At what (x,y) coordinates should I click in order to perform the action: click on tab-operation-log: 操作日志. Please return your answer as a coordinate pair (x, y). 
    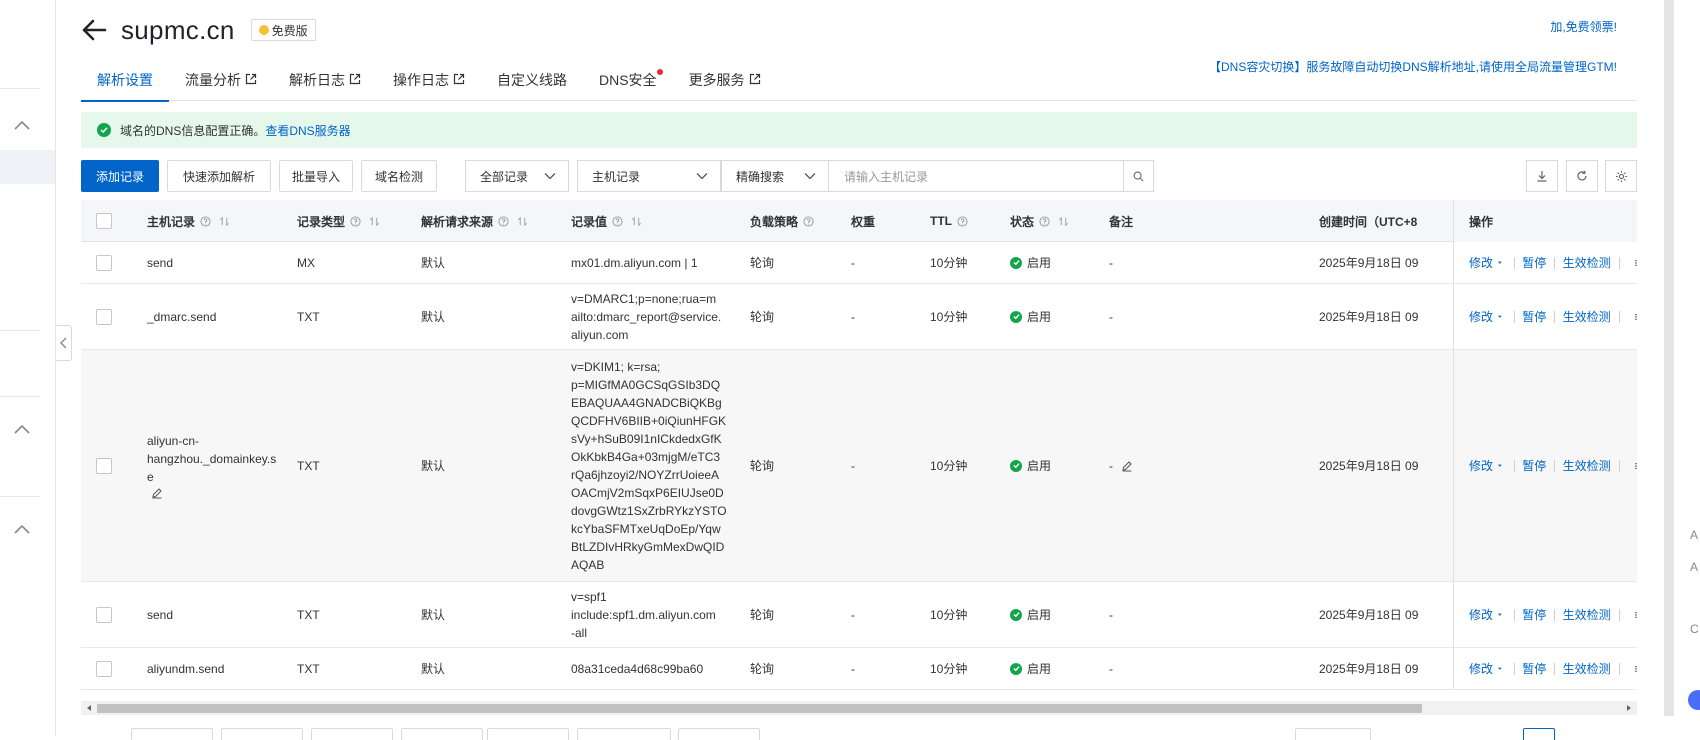
    Looking at the image, I should click on (429, 83).